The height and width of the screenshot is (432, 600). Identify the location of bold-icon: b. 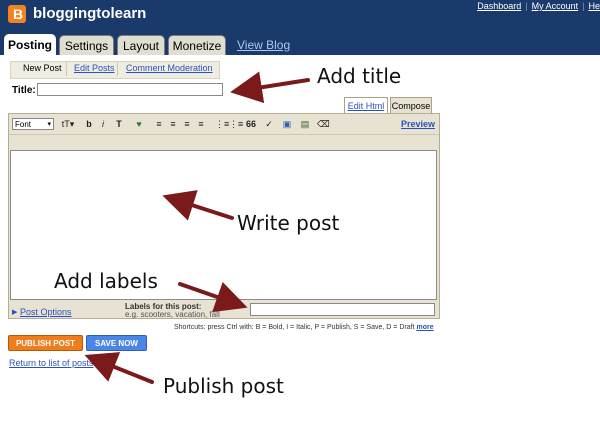
(89, 124).